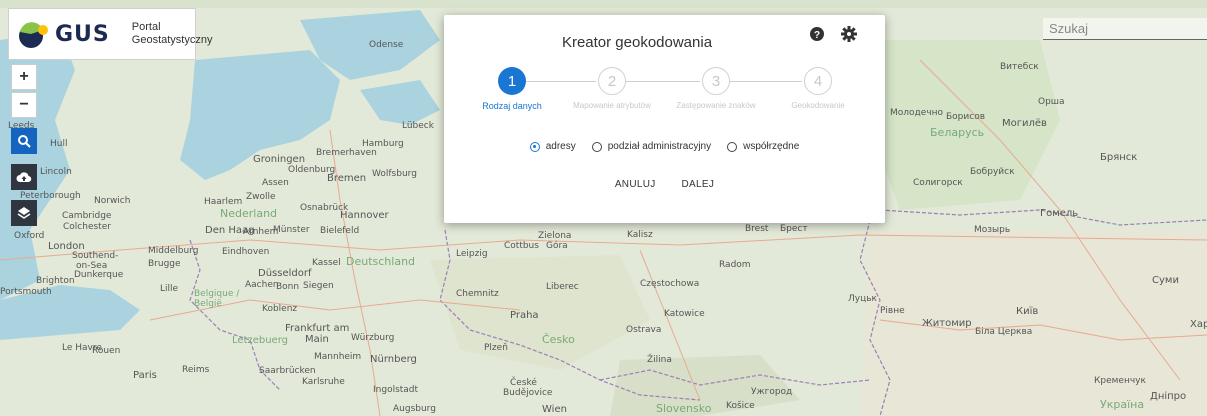  I want to click on help-icon: ?, so click(817, 34).